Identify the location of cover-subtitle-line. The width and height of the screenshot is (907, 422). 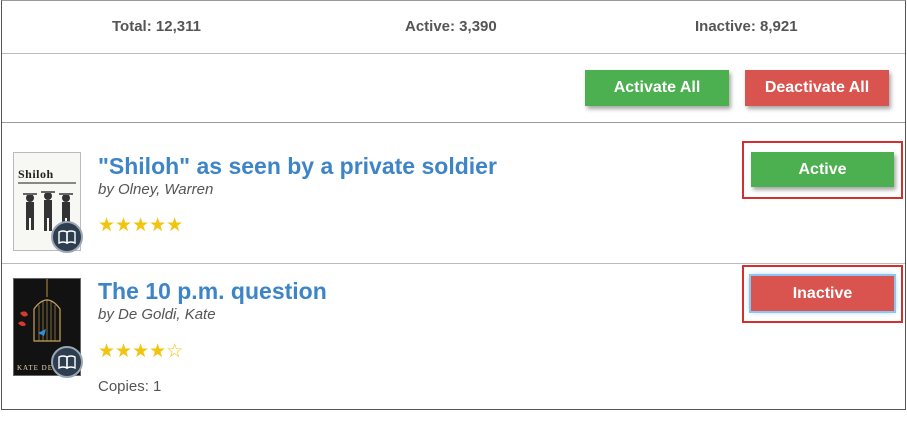
(47, 183).